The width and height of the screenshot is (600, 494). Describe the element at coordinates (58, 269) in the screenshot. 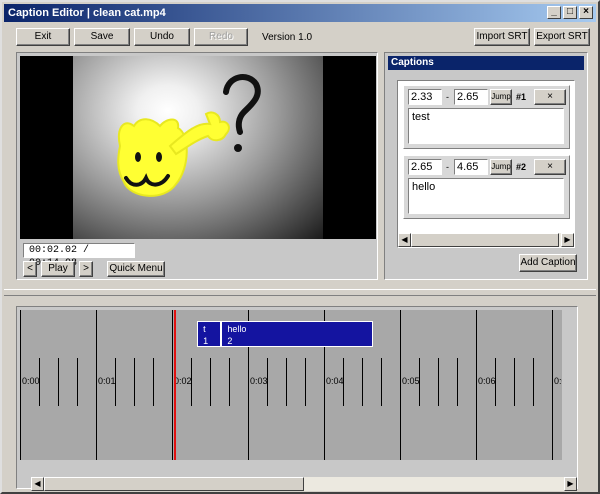

I see `play-button: Play` at that location.